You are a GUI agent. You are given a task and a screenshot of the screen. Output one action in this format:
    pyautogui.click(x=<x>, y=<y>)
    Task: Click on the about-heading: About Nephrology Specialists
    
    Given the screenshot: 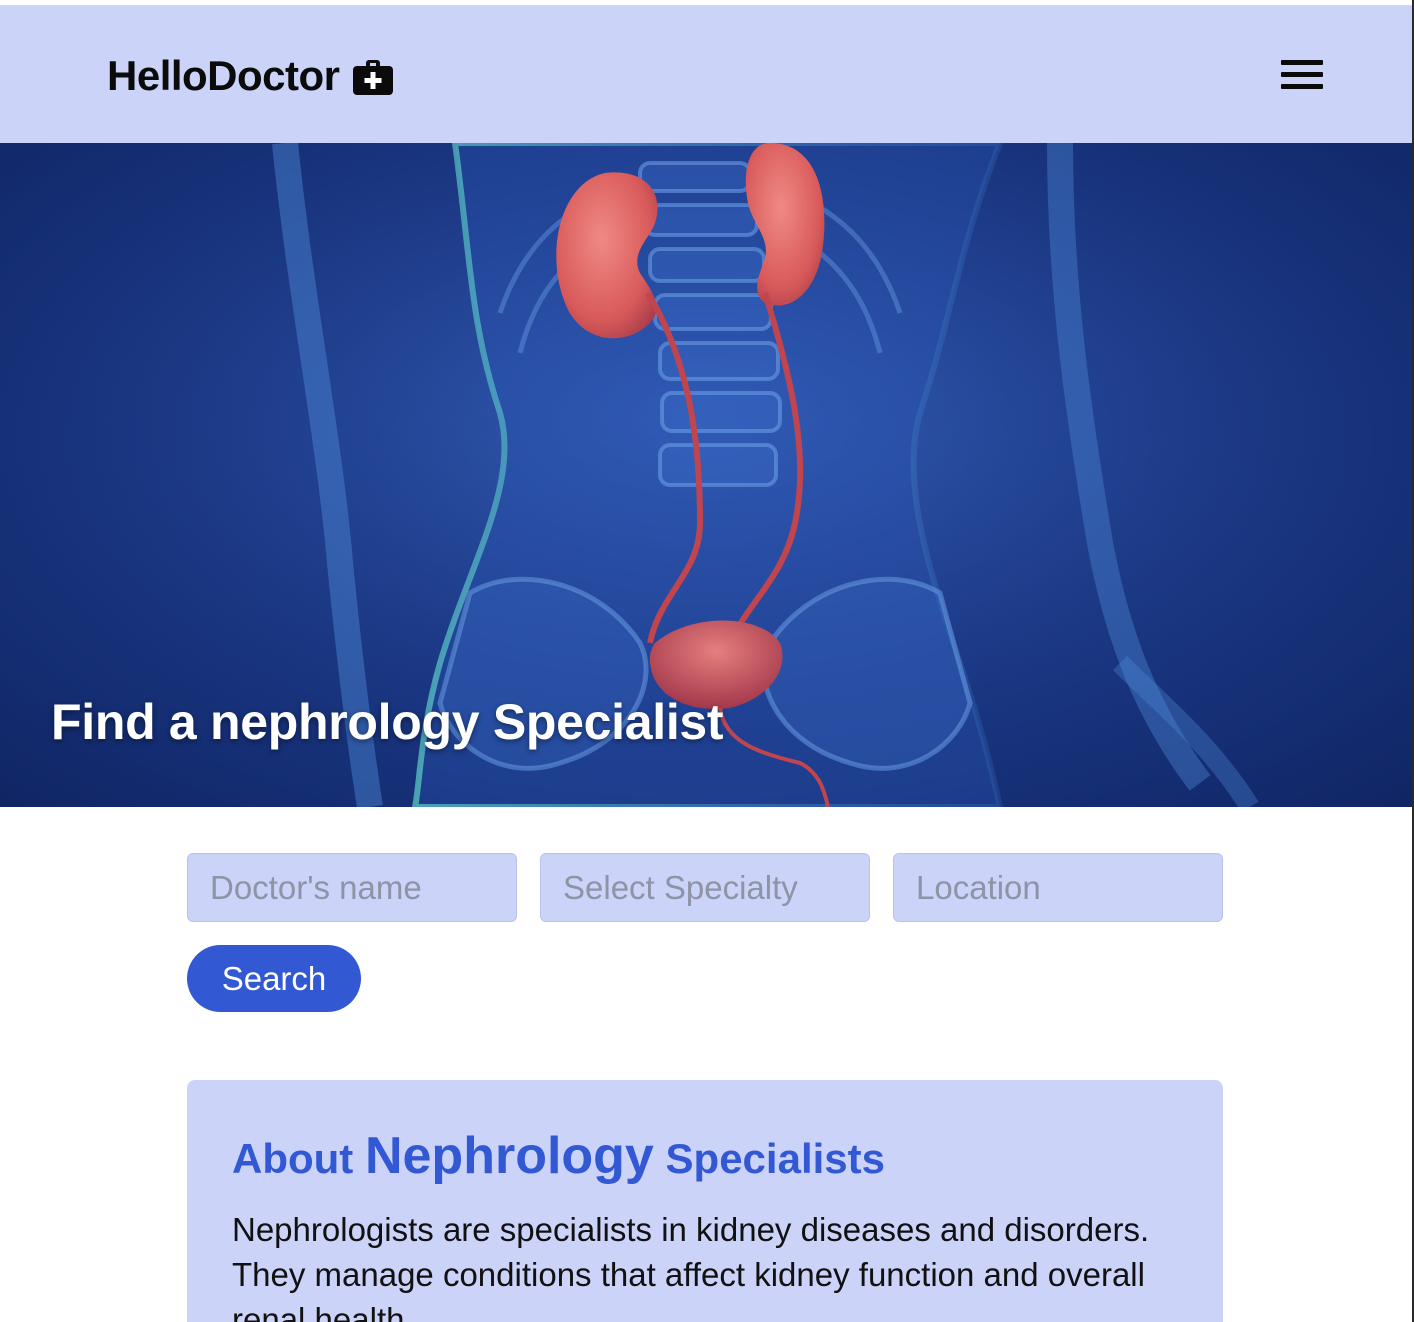 What is the action you would take?
    pyautogui.click(x=705, y=1157)
    